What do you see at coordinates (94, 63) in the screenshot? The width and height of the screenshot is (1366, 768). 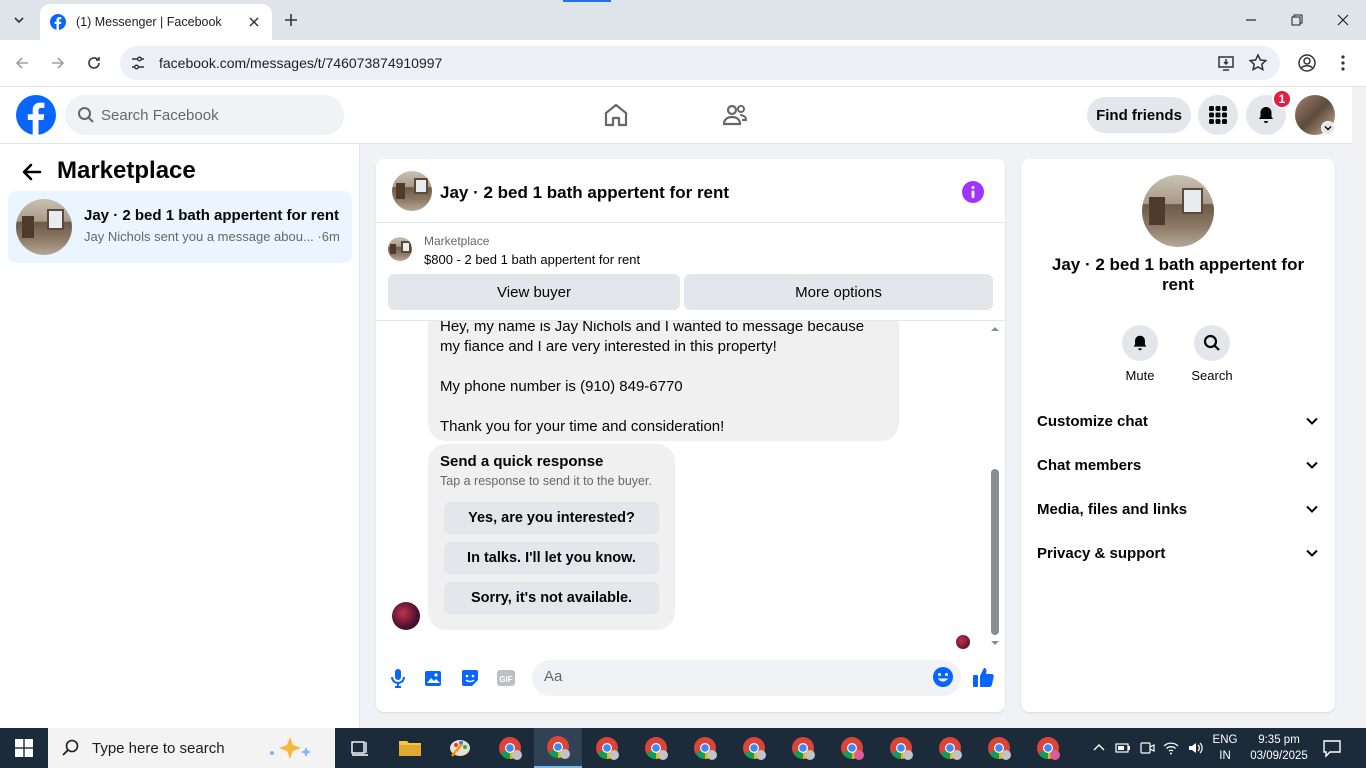 I see `reload-button` at bounding box center [94, 63].